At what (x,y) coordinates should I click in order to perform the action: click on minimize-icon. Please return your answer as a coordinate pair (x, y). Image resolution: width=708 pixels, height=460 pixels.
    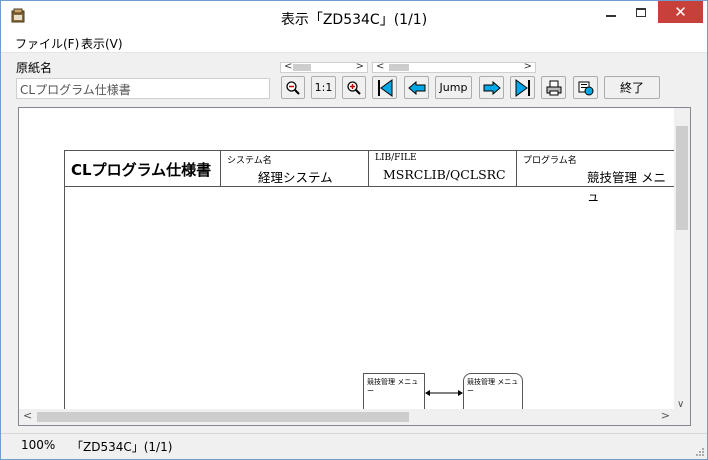
    Looking at the image, I should click on (611, 16).